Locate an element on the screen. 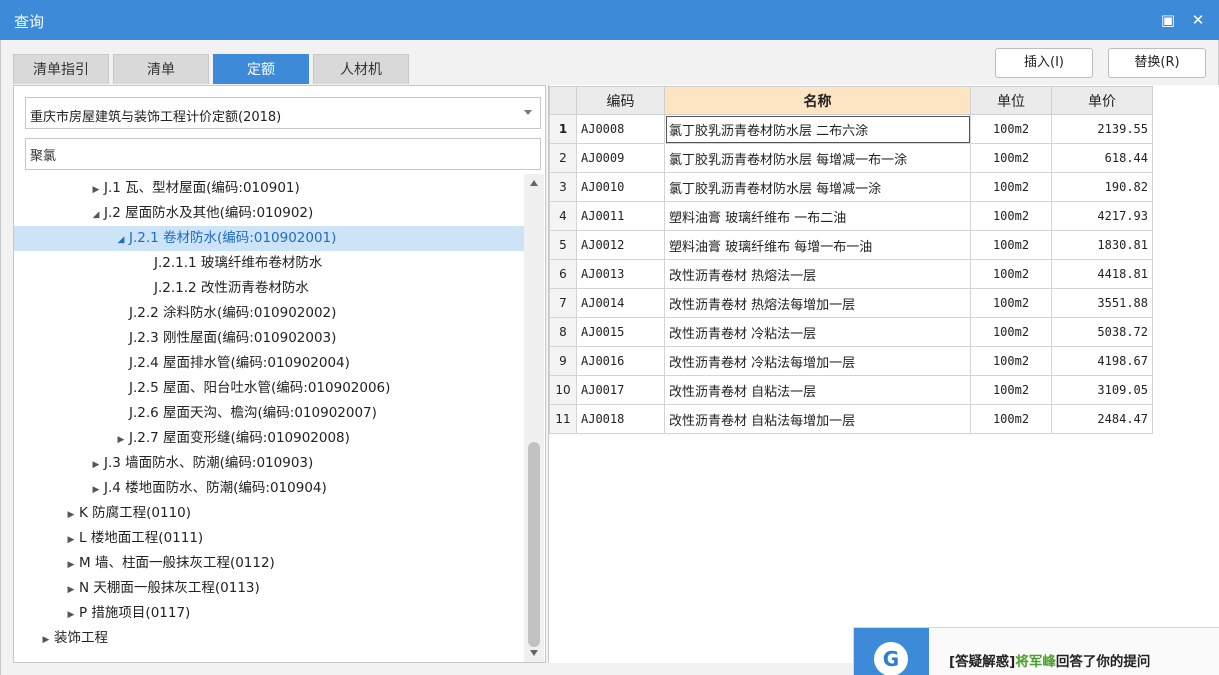  tree-item: J.2.1.2 改性沥青卷材防水 is located at coordinates (269, 288).